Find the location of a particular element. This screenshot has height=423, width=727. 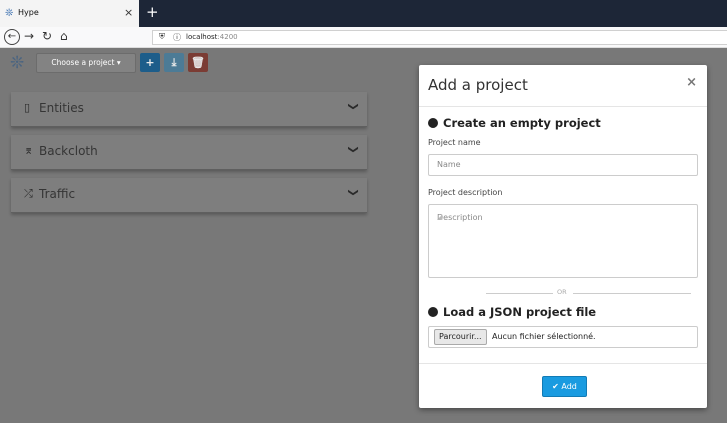

forward-arrow-icon: → is located at coordinates (29, 36).